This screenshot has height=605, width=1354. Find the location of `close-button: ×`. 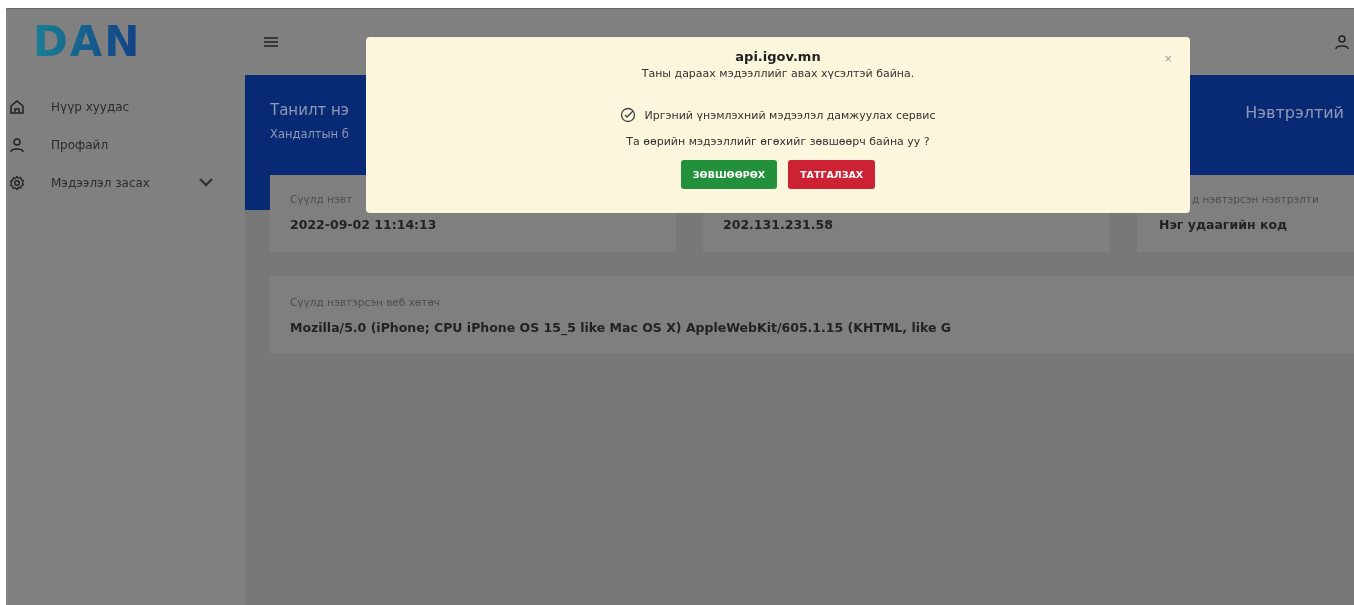

close-button: × is located at coordinates (1168, 58).